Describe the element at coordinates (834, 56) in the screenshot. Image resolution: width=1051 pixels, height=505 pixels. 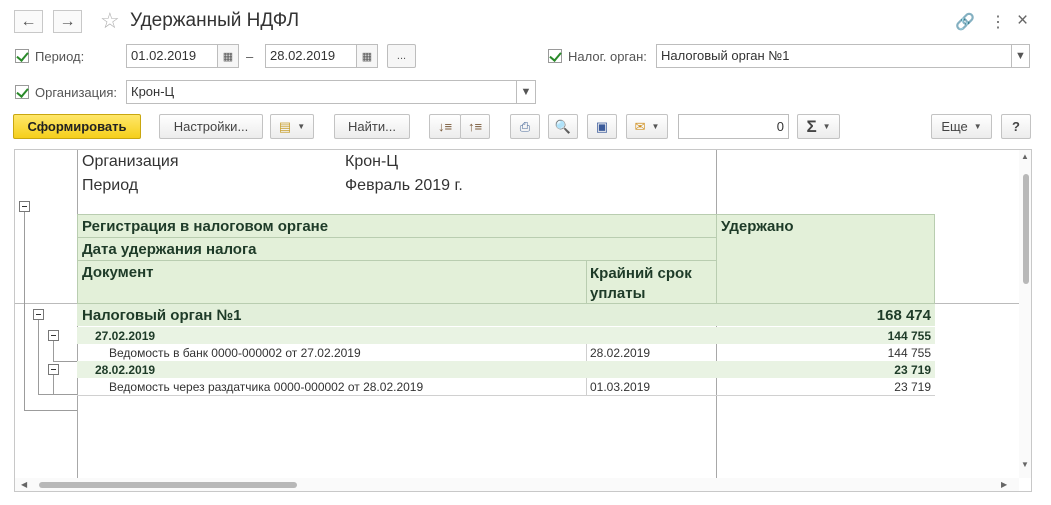
I see `tax-authority-select: Налоговый орган №1` at that location.